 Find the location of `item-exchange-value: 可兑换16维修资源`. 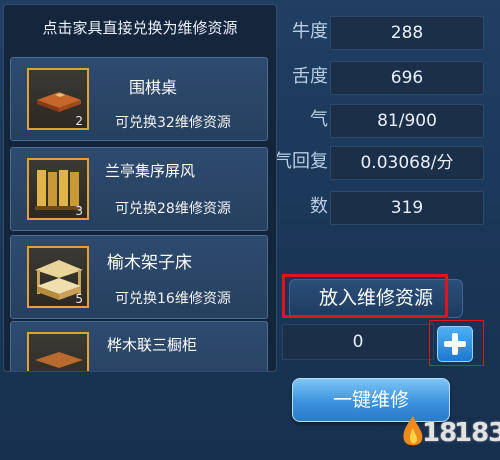

item-exchange-value: 可兑换16维修资源 is located at coordinates (173, 299).